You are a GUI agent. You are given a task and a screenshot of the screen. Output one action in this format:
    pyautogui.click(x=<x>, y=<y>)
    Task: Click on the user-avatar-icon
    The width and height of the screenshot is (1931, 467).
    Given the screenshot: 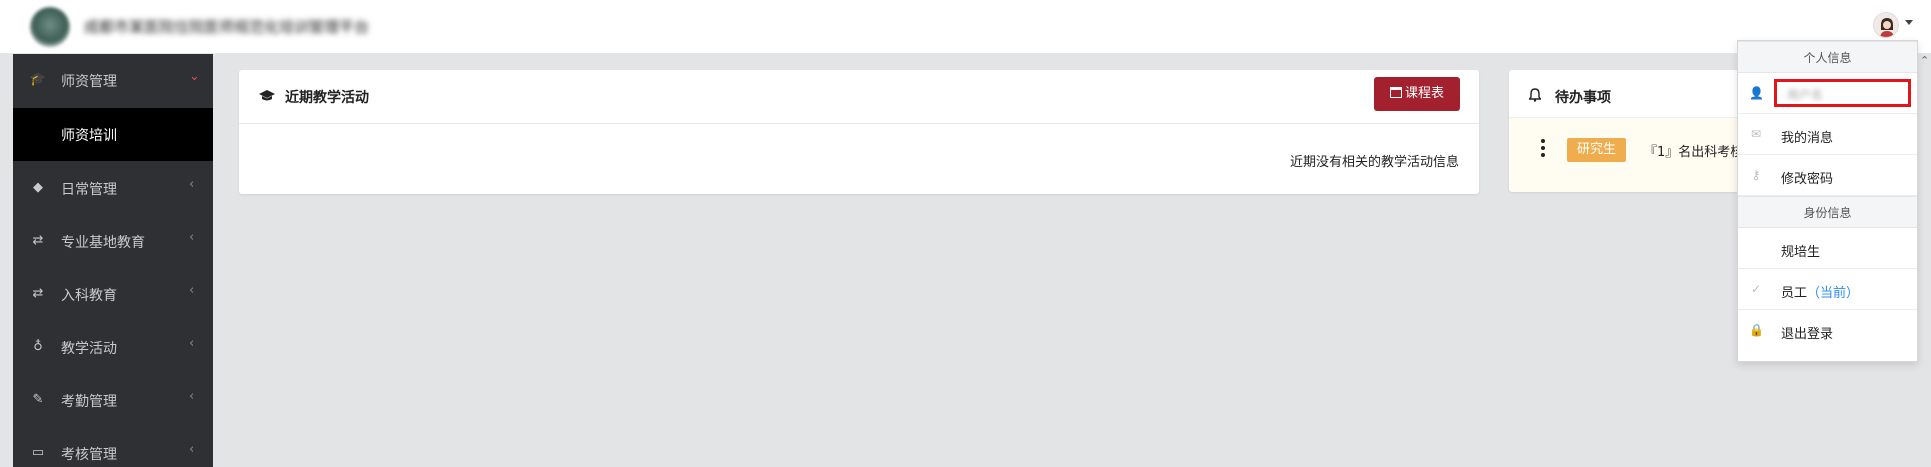 What is the action you would take?
    pyautogui.click(x=1886, y=25)
    